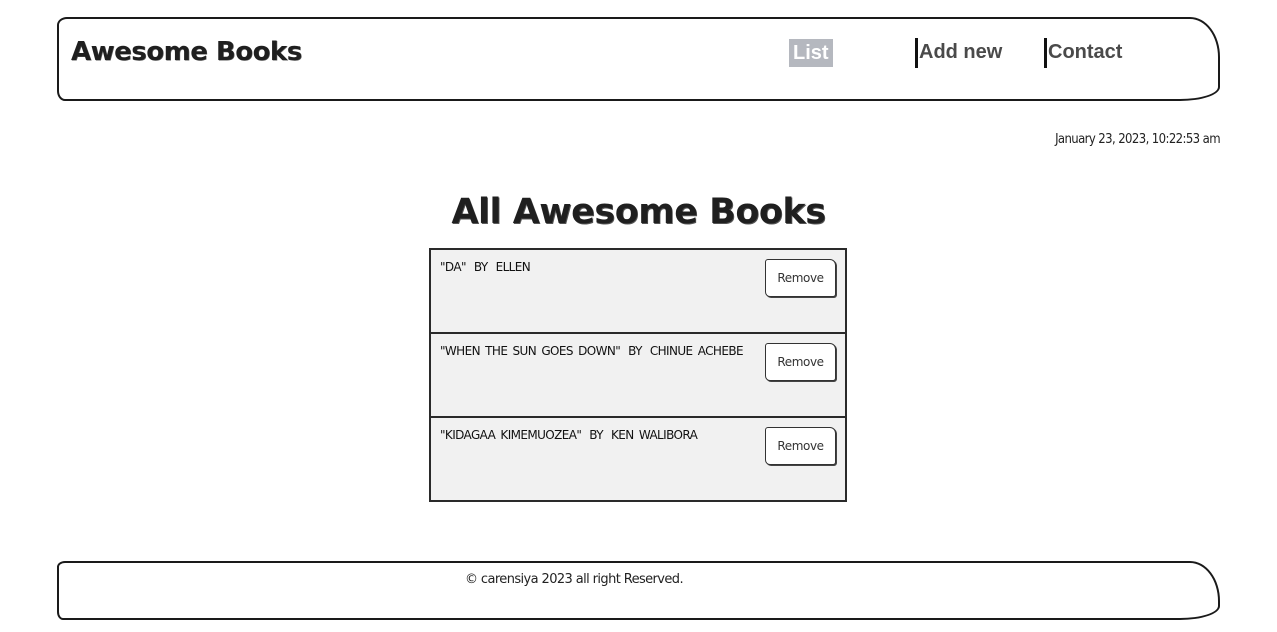 The width and height of the screenshot is (1277, 632). I want to click on book-title: "KIDAGAA KIMEMUOZEA", so click(511, 435).